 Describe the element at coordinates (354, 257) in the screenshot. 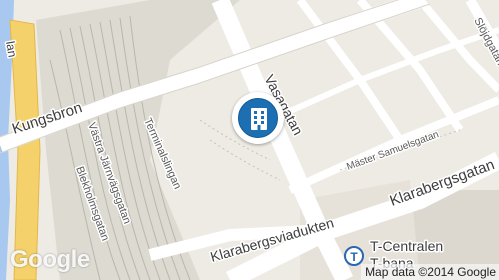

I see `metro-t-letter: T` at that location.